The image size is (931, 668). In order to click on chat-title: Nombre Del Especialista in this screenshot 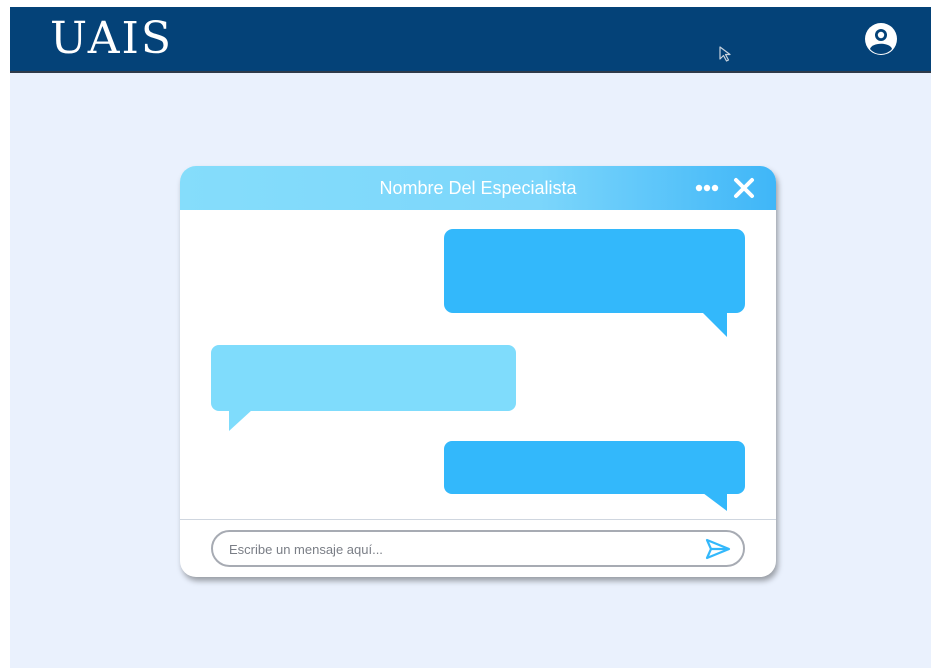, I will do `click(478, 188)`.